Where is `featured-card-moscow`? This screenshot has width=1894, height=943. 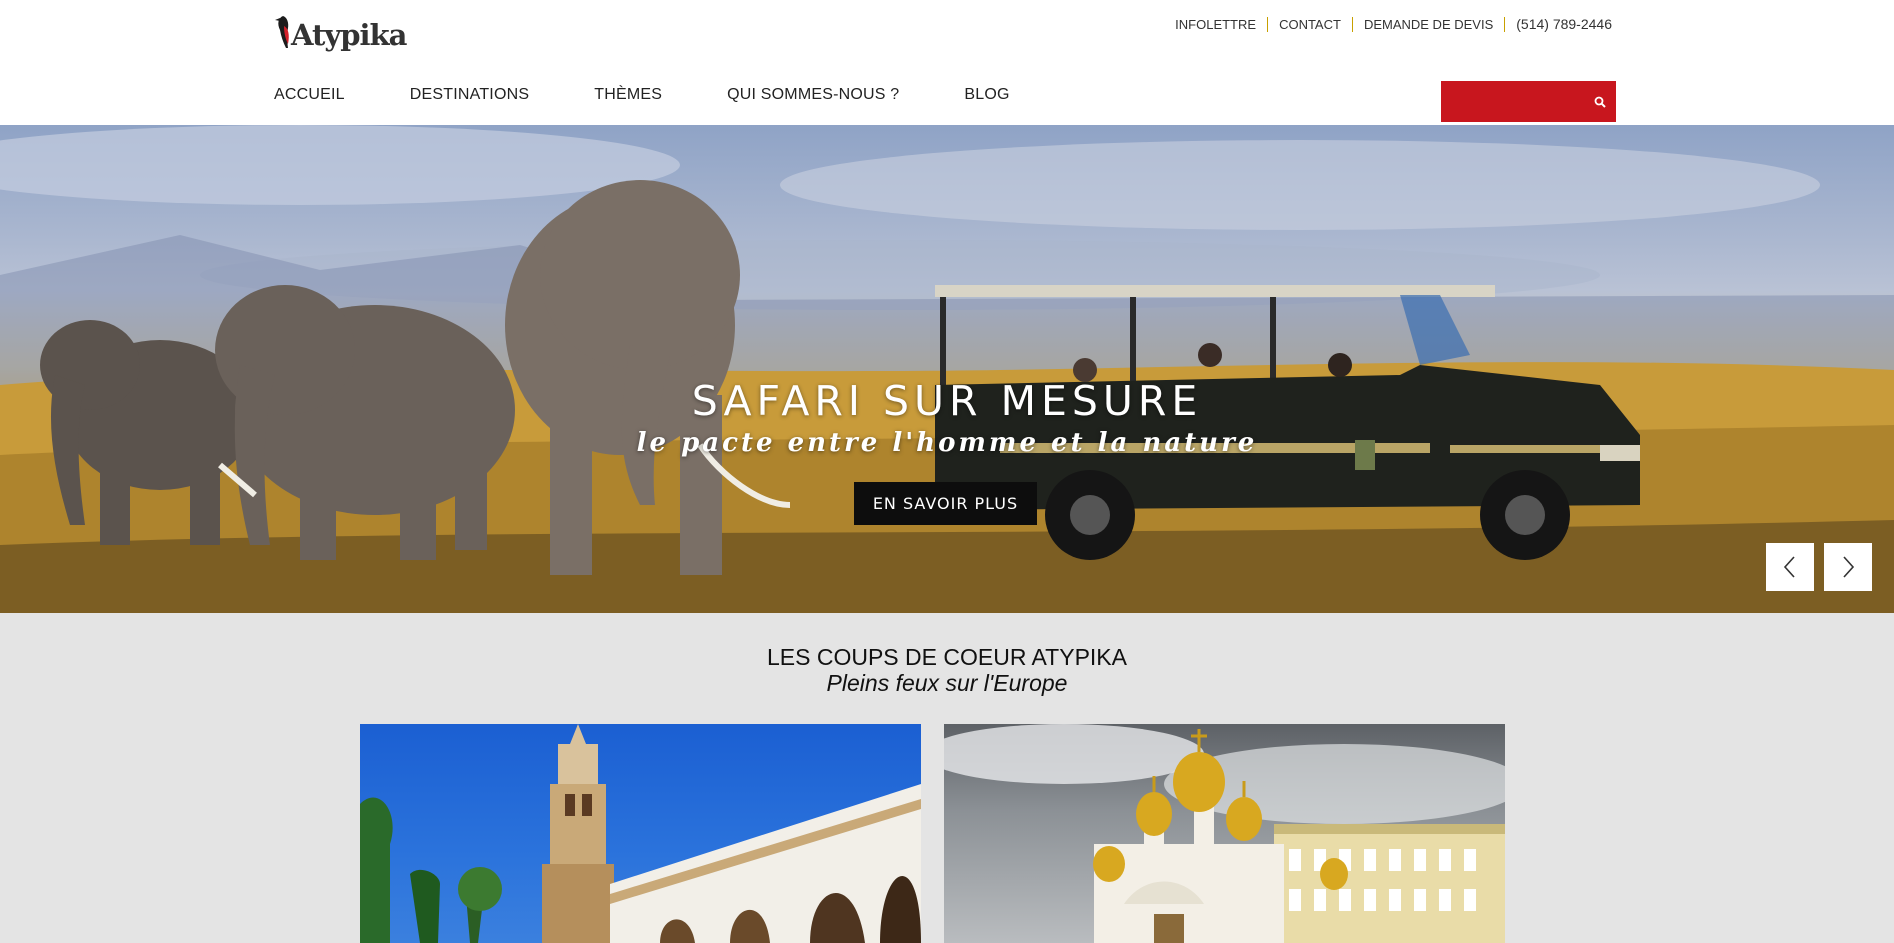
featured-card-moscow is located at coordinates (1224, 833).